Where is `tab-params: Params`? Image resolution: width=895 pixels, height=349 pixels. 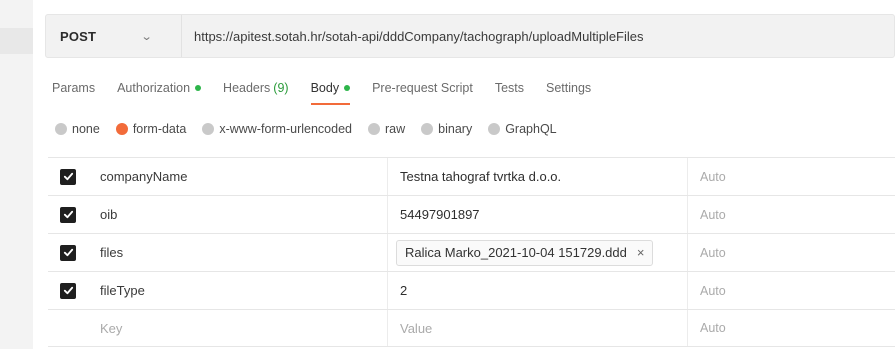 tab-params: Params is located at coordinates (73, 88).